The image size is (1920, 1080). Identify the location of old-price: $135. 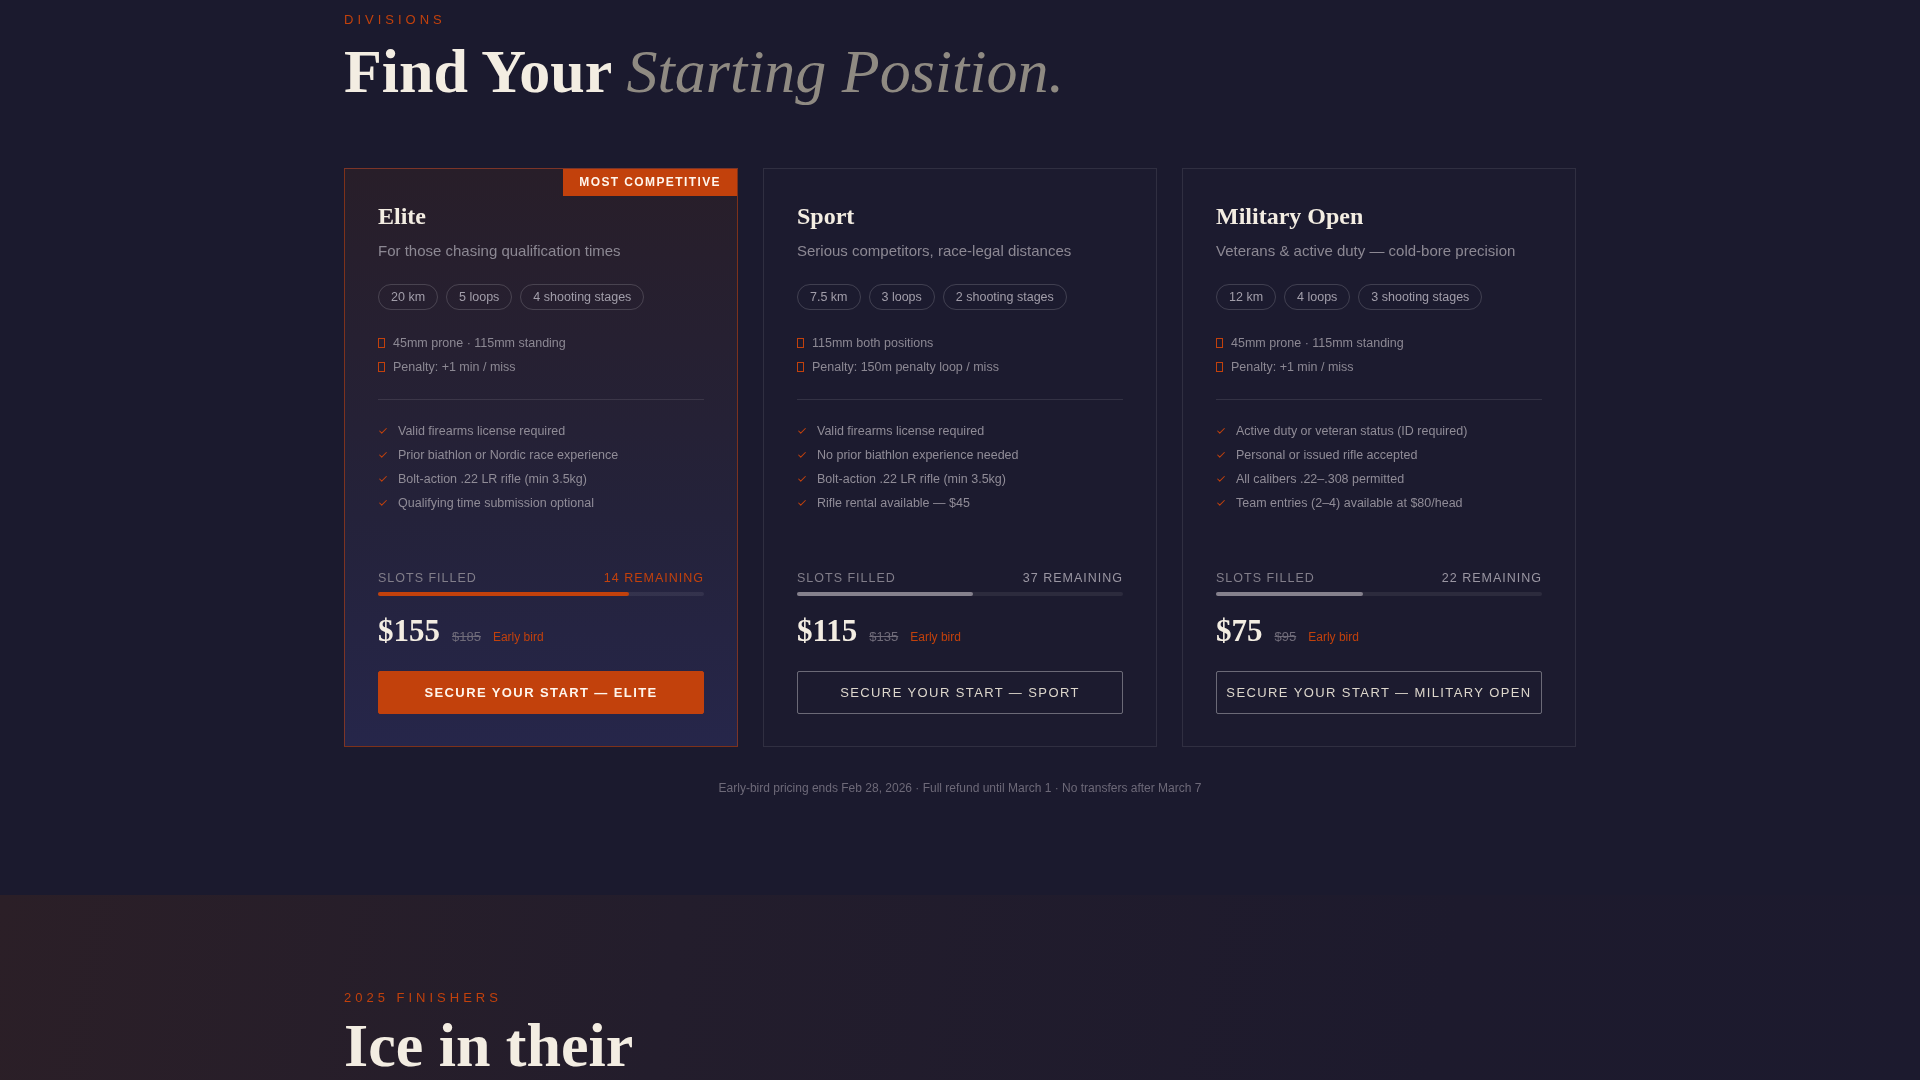
(884, 636).